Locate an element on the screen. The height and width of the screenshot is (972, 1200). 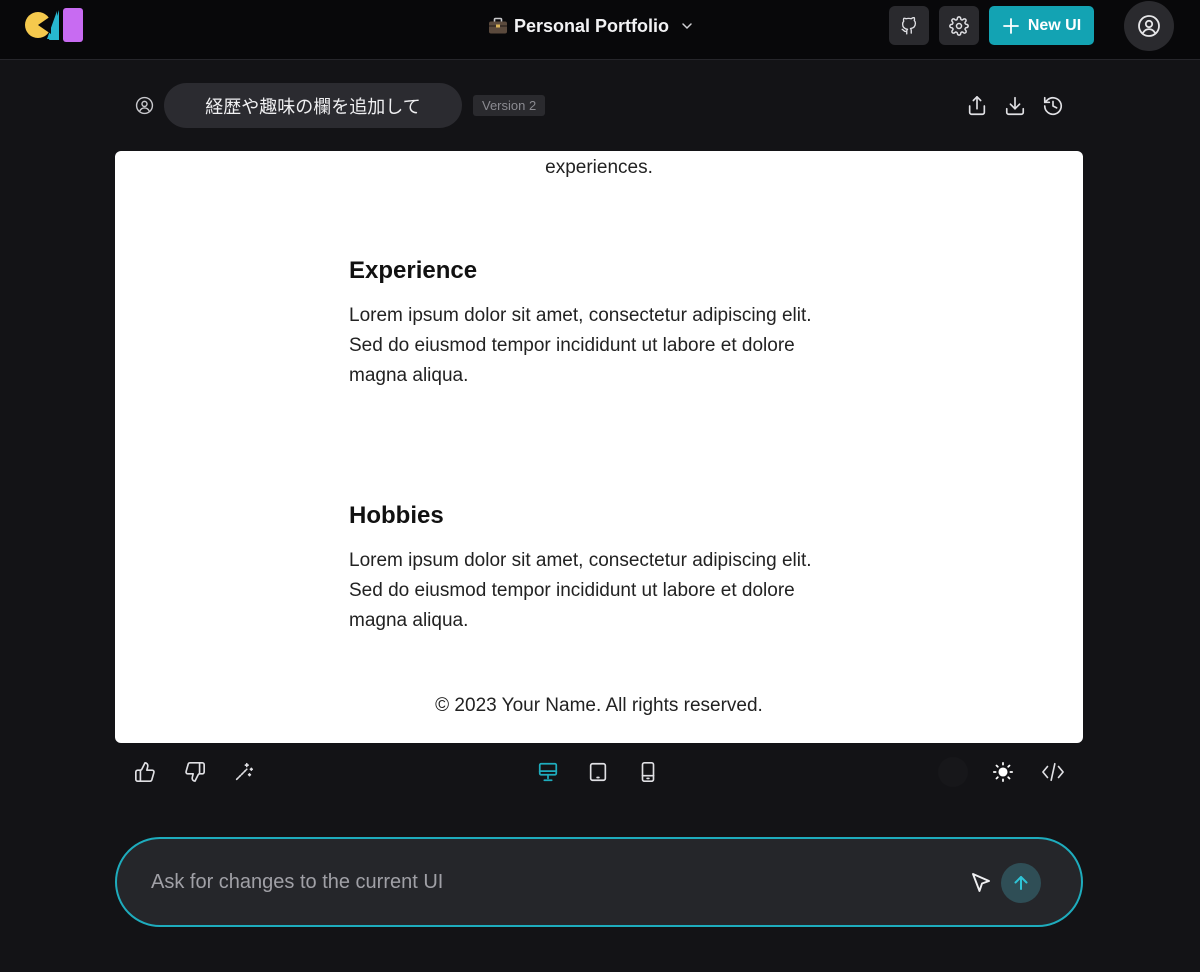
send-button is located at coordinates (1021, 883).